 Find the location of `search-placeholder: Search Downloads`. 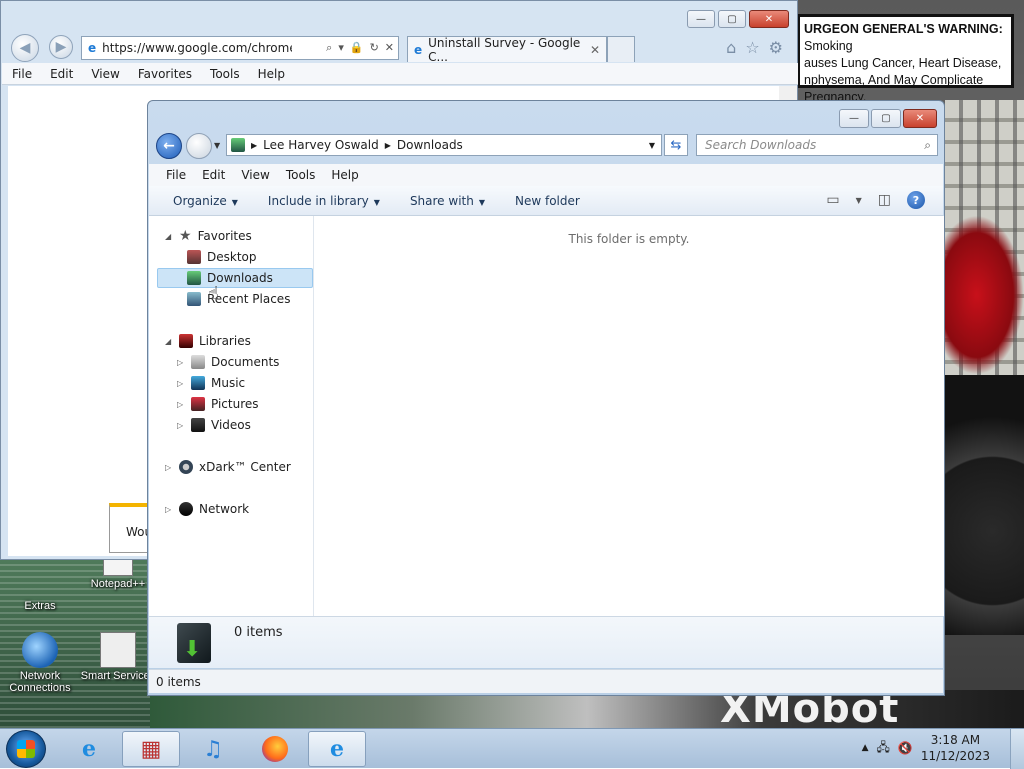

search-placeholder: Search Downloads is located at coordinates (761, 145).